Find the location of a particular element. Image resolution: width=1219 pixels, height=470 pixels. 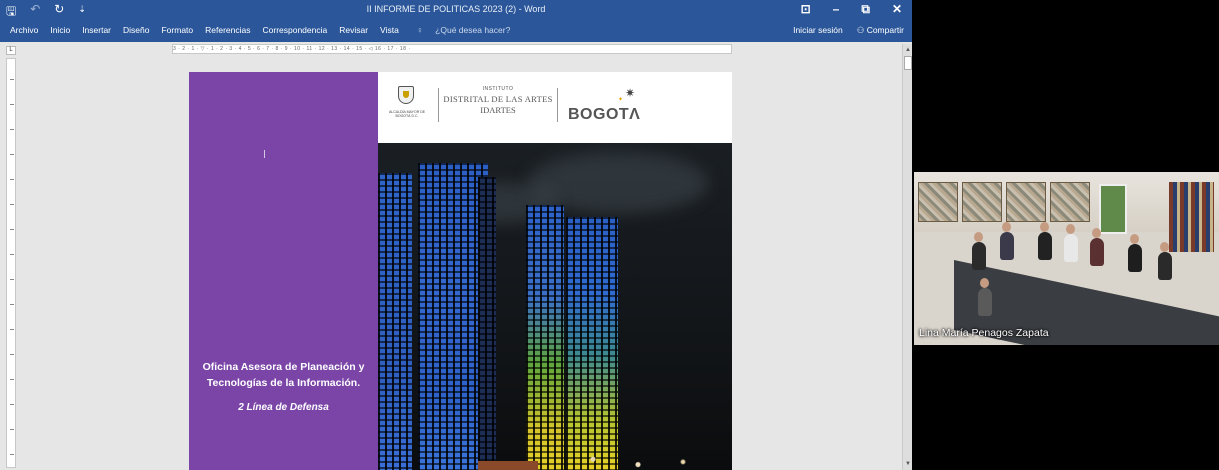

participant-name-label: Lina María Penagos Zapata is located at coordinates (984, 333).